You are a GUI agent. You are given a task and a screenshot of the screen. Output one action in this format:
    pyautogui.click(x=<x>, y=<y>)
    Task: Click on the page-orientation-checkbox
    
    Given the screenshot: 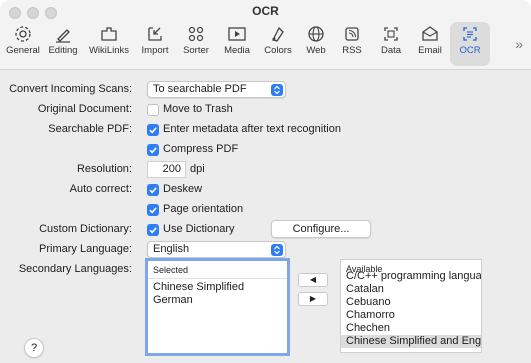 What is the action you would take?
    pyautogui.click(x=153, y=210)
    